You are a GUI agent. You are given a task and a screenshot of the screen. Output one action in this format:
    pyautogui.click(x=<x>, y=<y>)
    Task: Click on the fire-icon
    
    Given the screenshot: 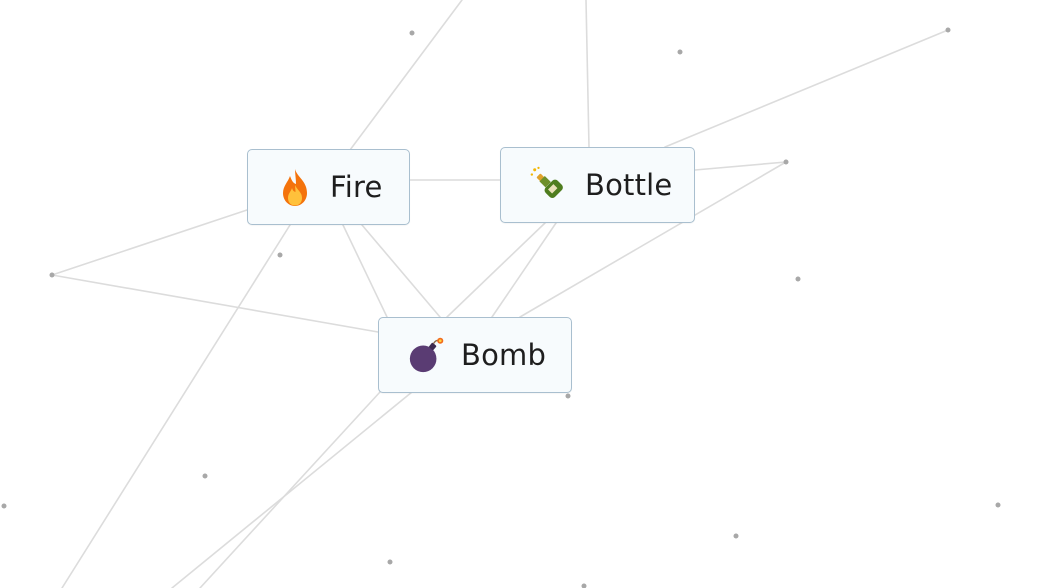 What is the action you would take?
    pyautogui.click(x=295, y=187)
    